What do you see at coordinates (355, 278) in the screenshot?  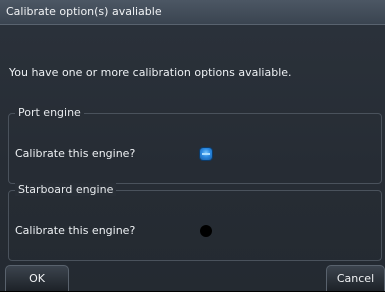 I see `cancel-button: Cancel` at bounding box center [355, 278].